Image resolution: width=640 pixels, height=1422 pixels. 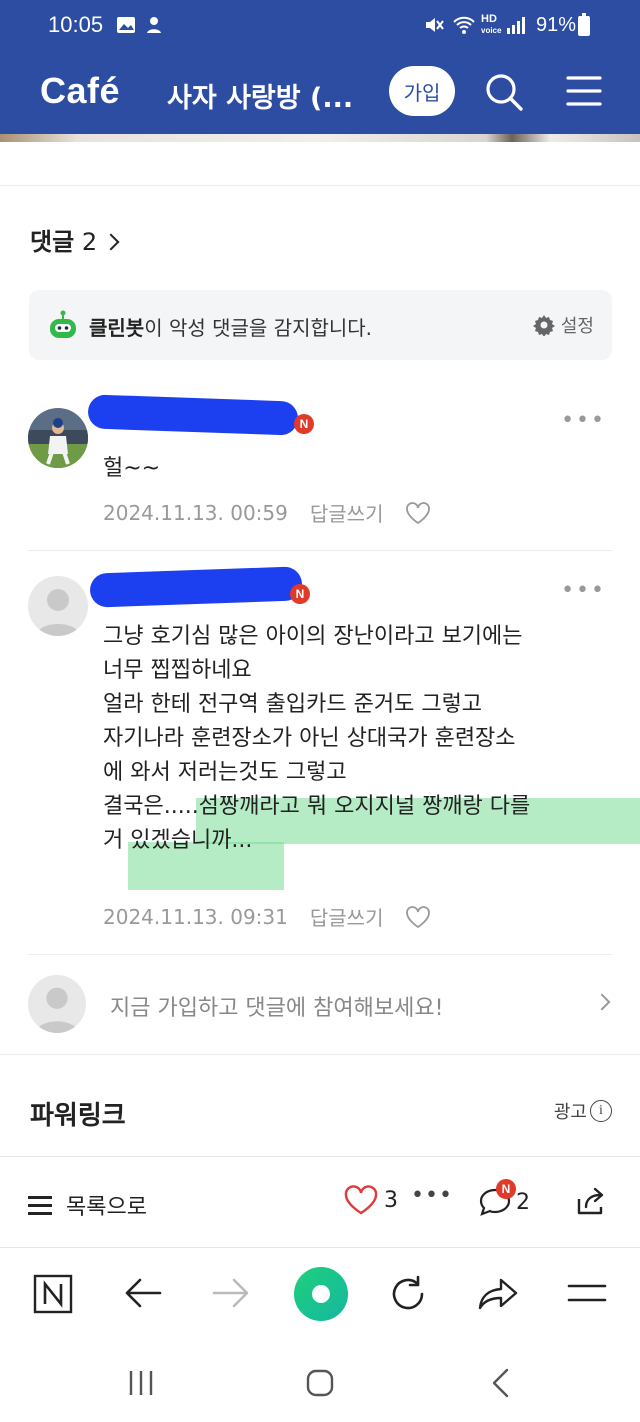 I want to click on status-time: 10:05, so click(x=76, y=24).